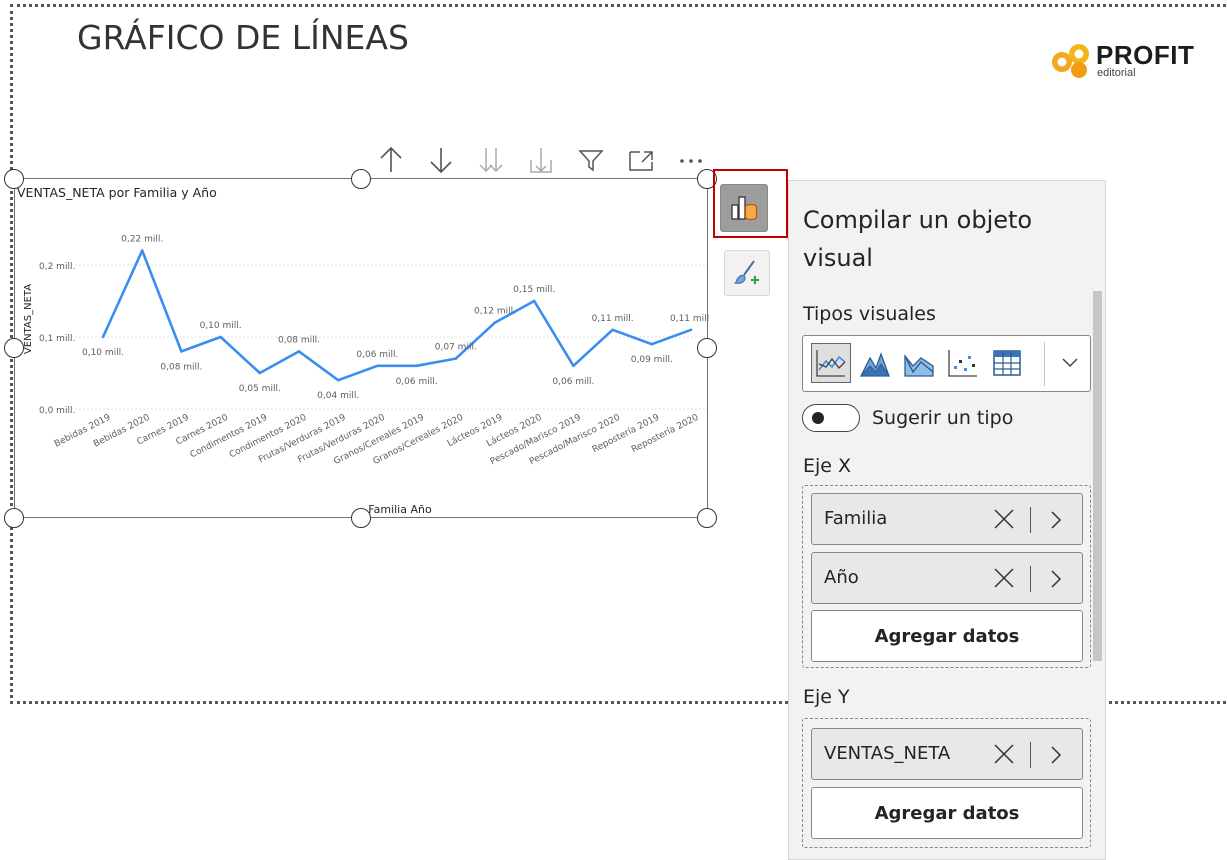 The height and width of the screenshot is (860, 1227). I want to click on x-tick-label: Repostería 2019, so click(626, 434).